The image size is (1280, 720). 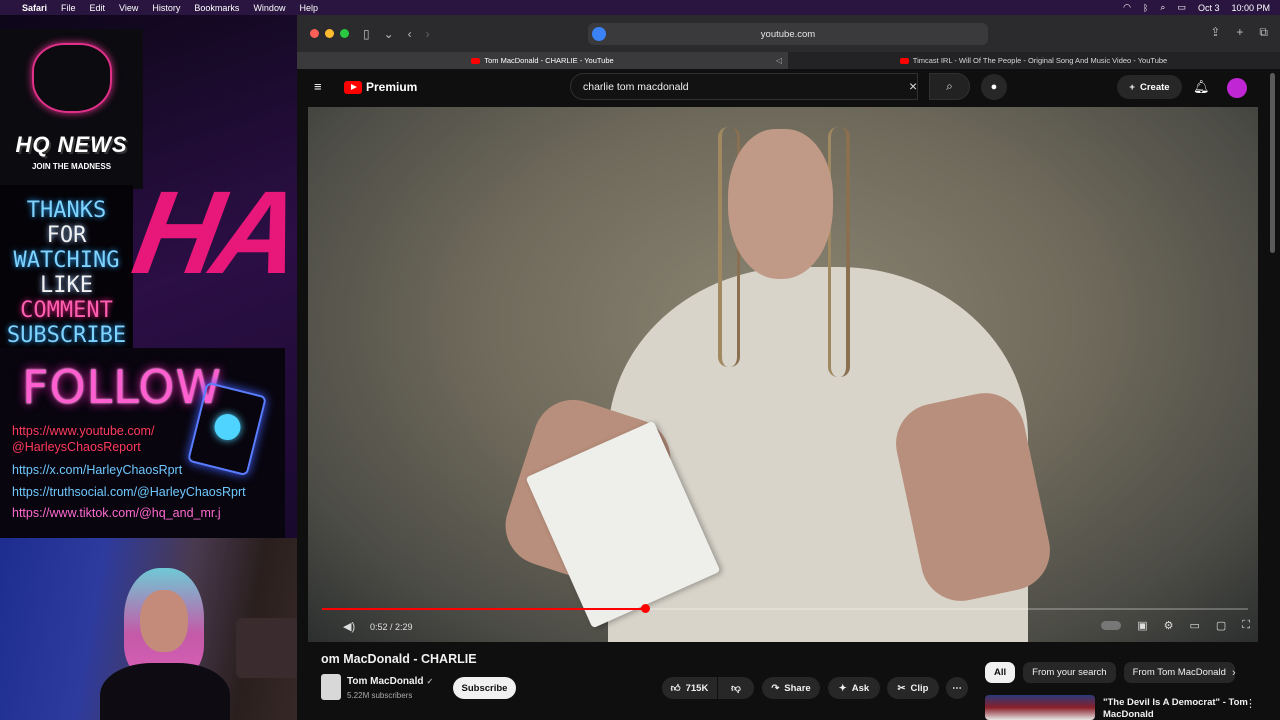 What do you see at coordinates (1263, 32) in the screenshot?
I see `tab-overview-icon: ⧉` at bounding box center [1263, 32].